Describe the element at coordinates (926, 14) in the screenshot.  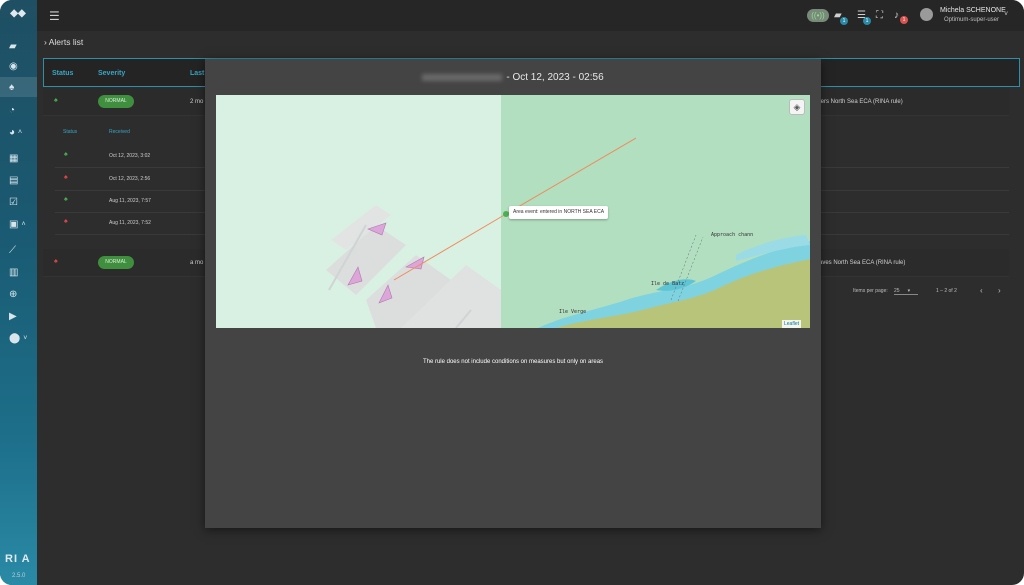
I see `avatar` at that location.